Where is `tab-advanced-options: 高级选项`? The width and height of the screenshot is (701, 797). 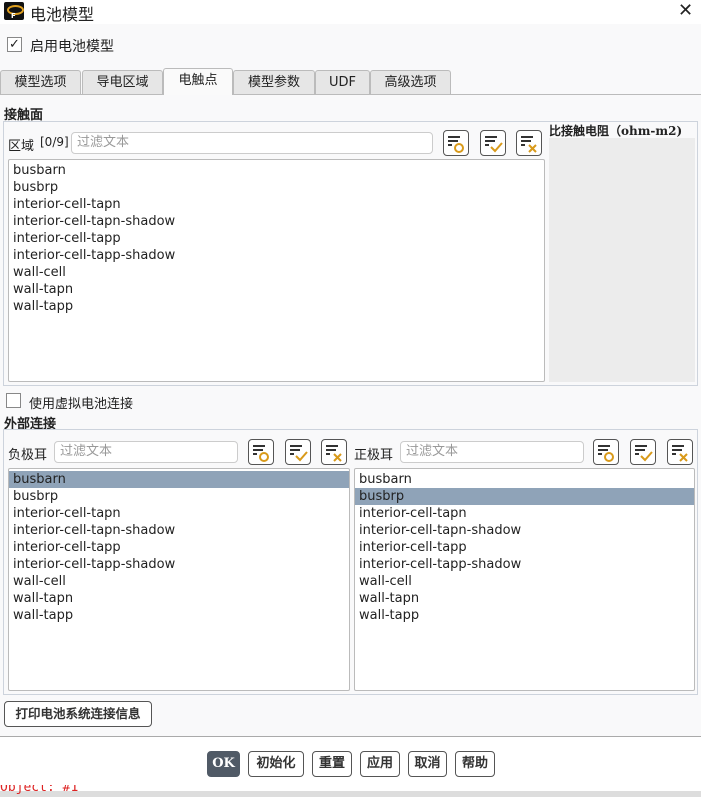 tab-advanced-options: 高级选项 is located at coordinates (410, 82).